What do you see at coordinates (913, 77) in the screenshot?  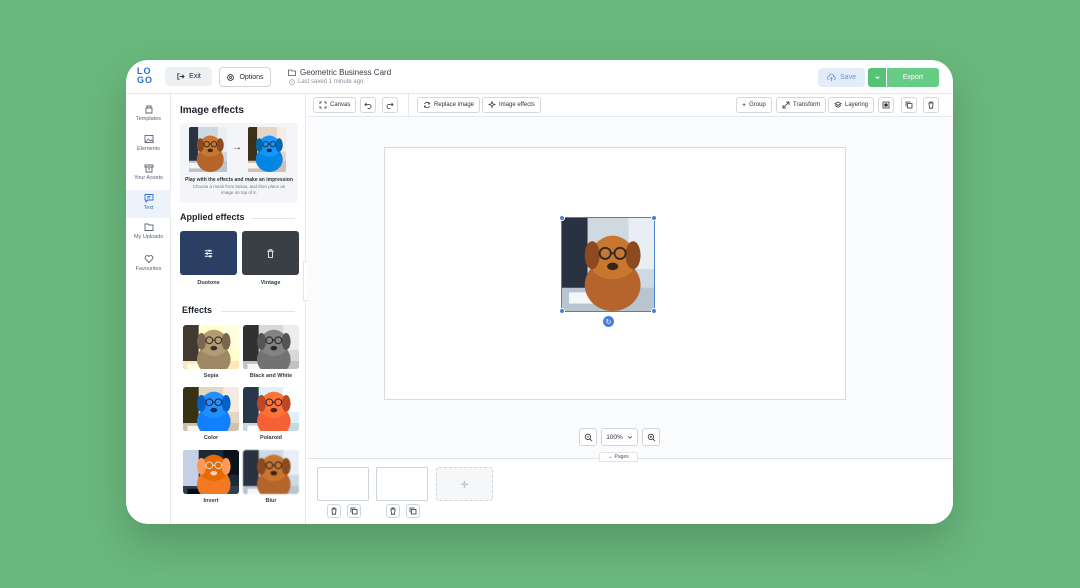 I see `export-button: Export` at bounding box center [913, 77].